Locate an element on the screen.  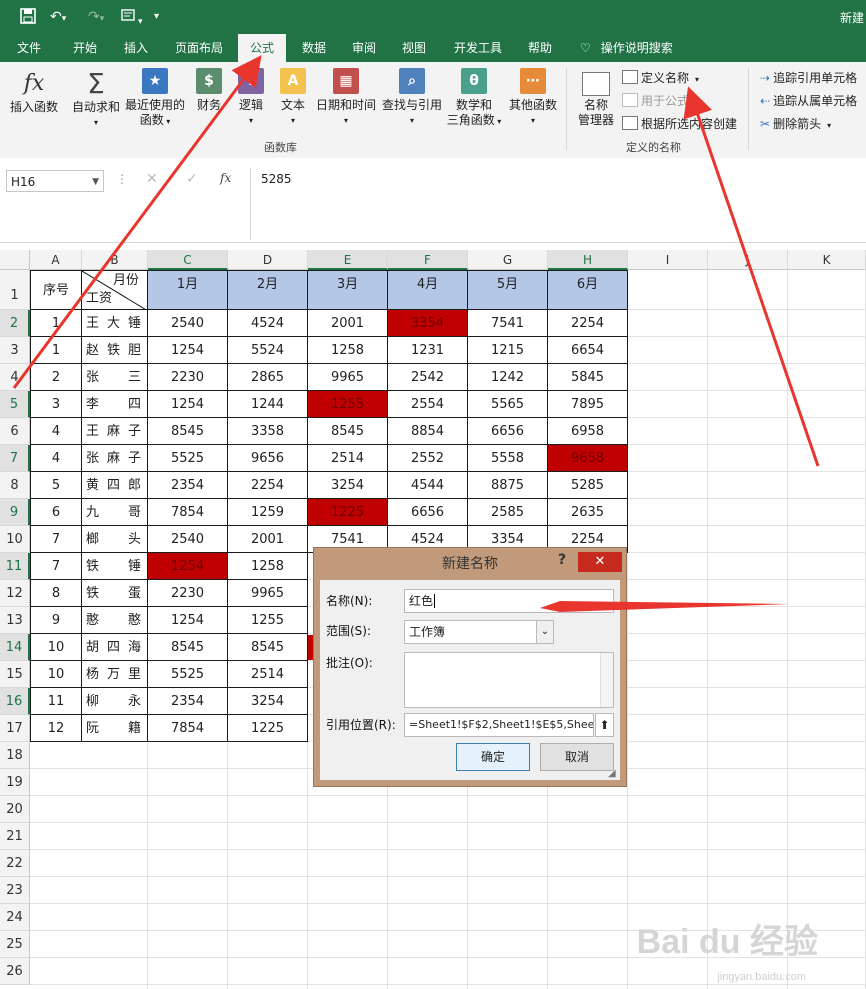
arrow-to-define-name is located at coordinates (751, 276).